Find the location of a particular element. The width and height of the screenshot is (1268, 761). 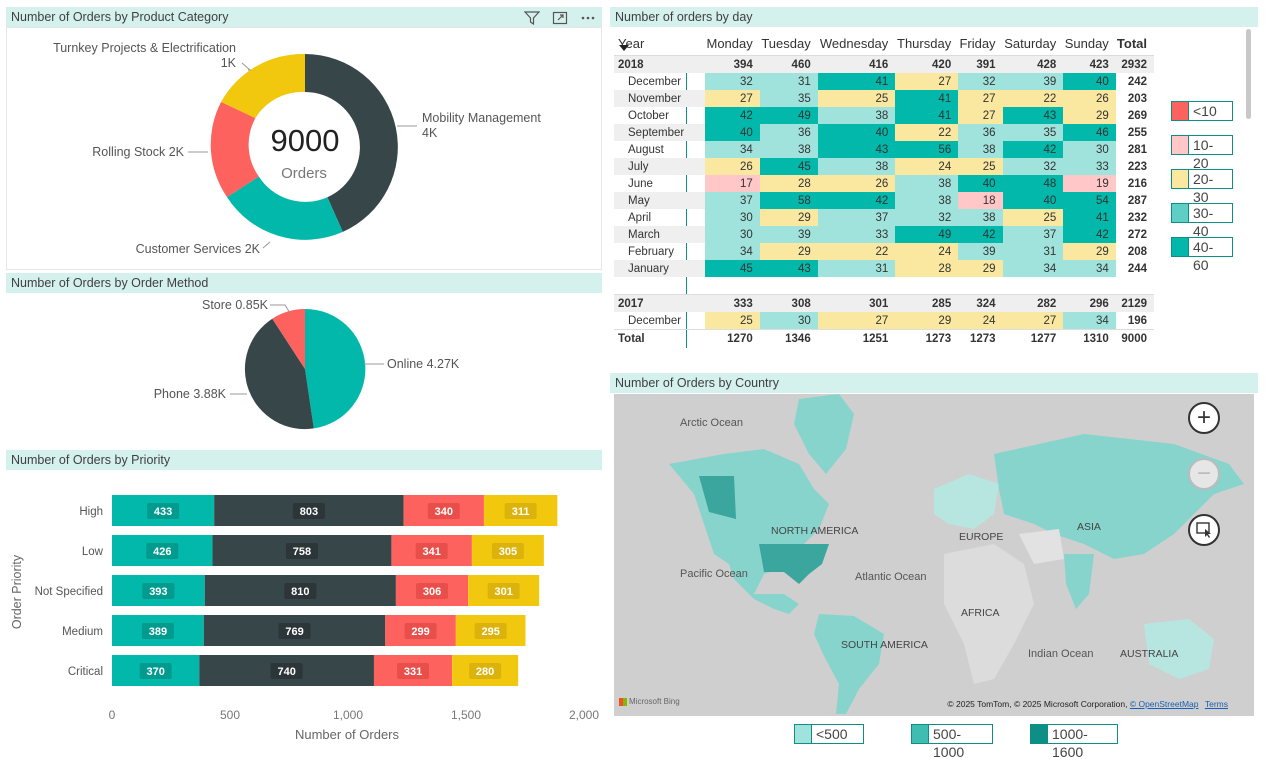

matrix-cell: 19 is located at coordinates (1089, 183).